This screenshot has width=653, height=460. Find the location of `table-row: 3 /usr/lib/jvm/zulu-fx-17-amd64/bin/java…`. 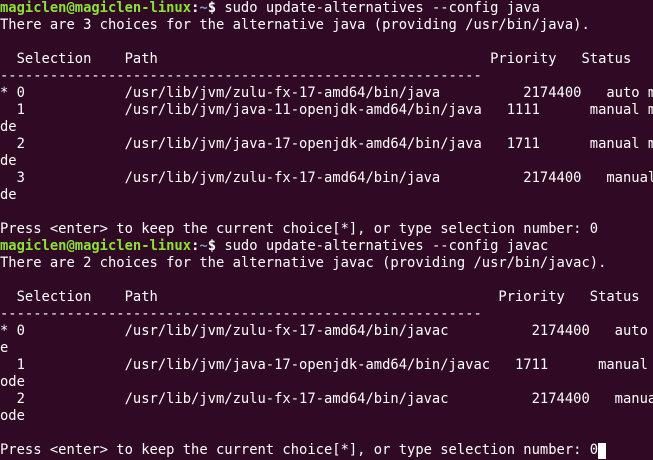

table-row: 3 /usr/lib/jvm/zulu-fx-17-amd64/bin/java… is located at coordinates (326, 178).